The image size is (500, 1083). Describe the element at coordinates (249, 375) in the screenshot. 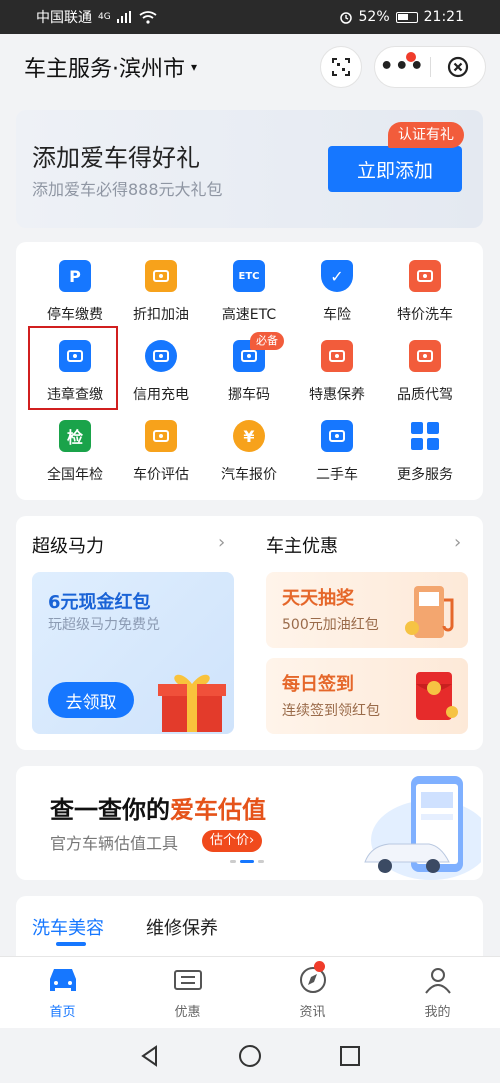

I see `service-item: 挪车码` at that location.